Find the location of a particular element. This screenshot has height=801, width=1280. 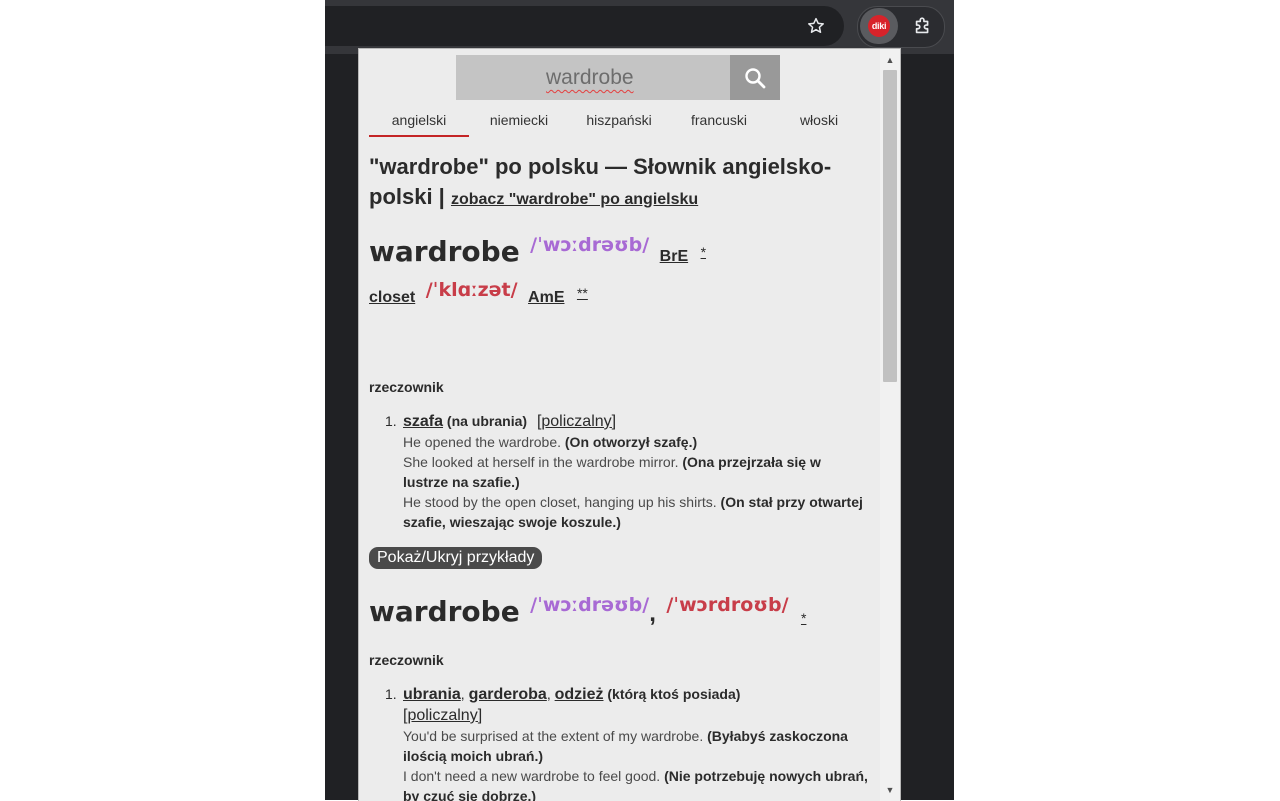

search-button is located at coordinates (755, 77).